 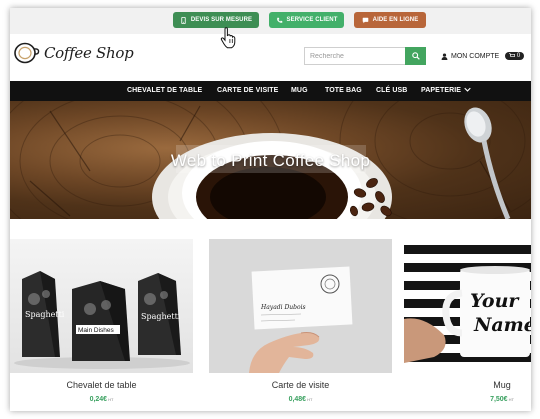 I want to click on search-icon, so click(x=415, y=56).